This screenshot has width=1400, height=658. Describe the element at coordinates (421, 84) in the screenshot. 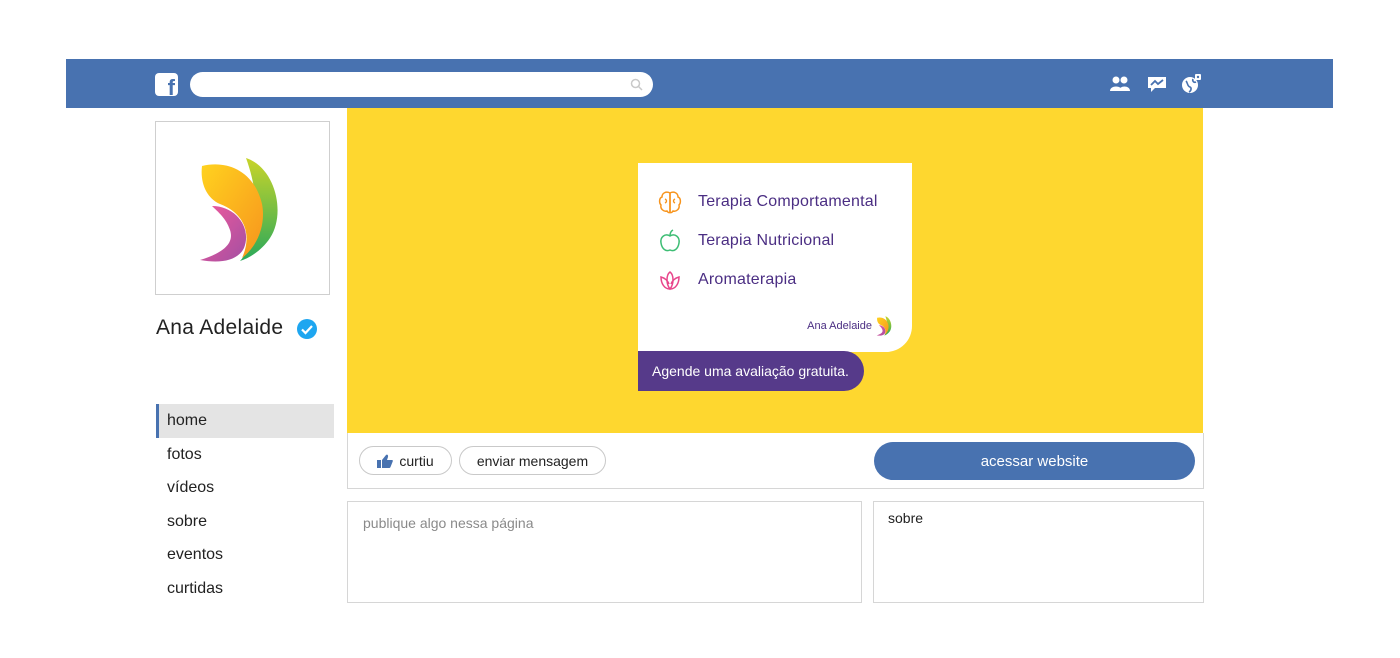

I see `search-bar` at that location.